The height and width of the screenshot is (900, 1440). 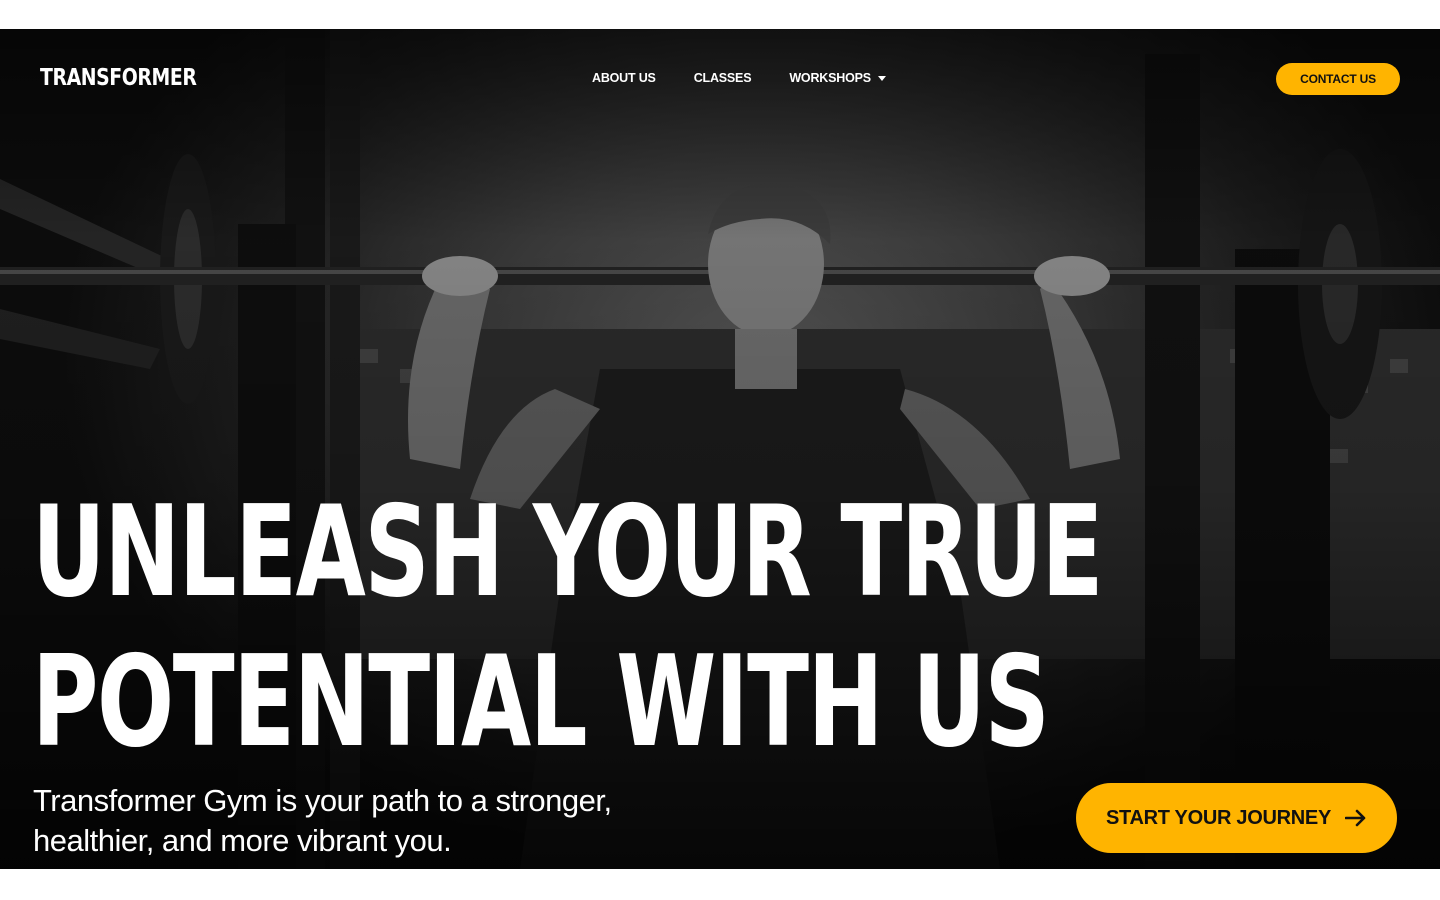 I want to click on nav-item-label: CLASSES, so click(x=722, y=78).